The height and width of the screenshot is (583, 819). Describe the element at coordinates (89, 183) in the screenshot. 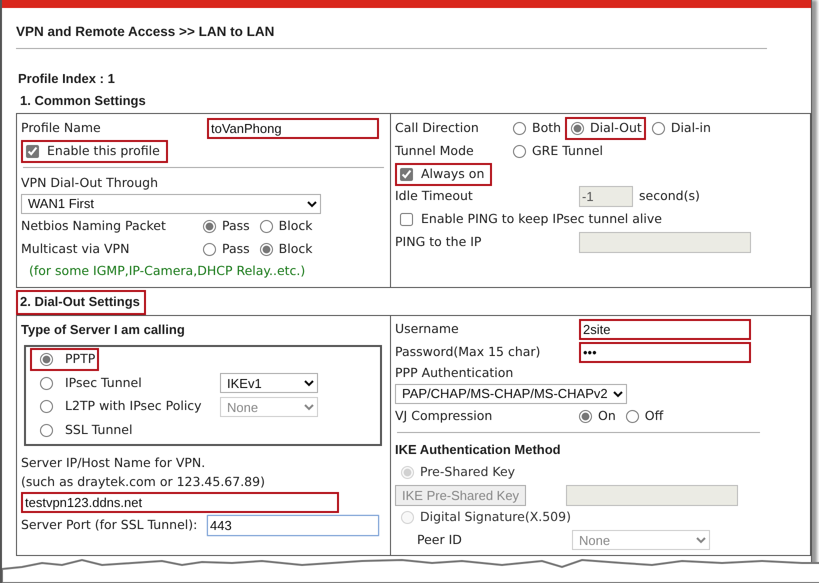

I see `field-label: VPN Dial-Out Through` at that location.